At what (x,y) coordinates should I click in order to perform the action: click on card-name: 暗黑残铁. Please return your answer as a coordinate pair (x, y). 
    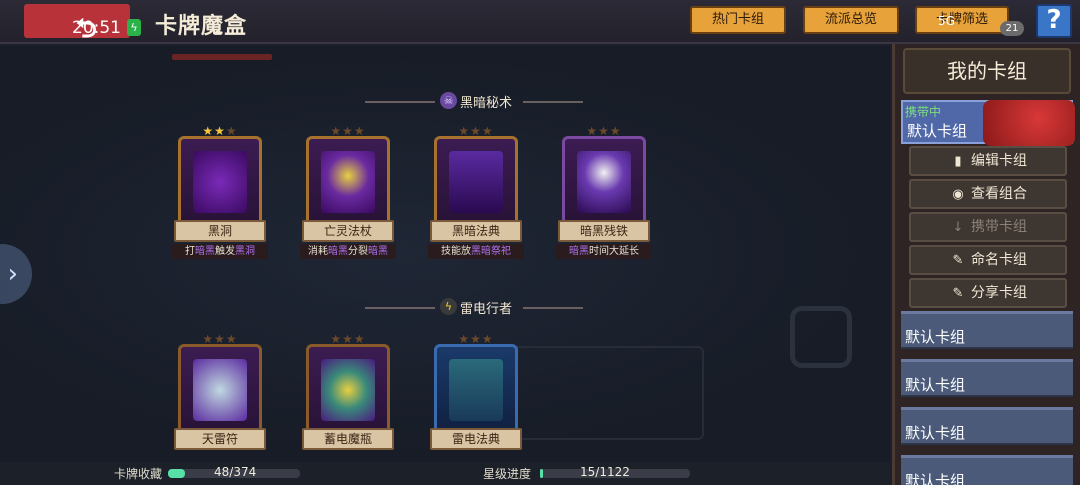
    Looking at the image, I should click on (604, 231).